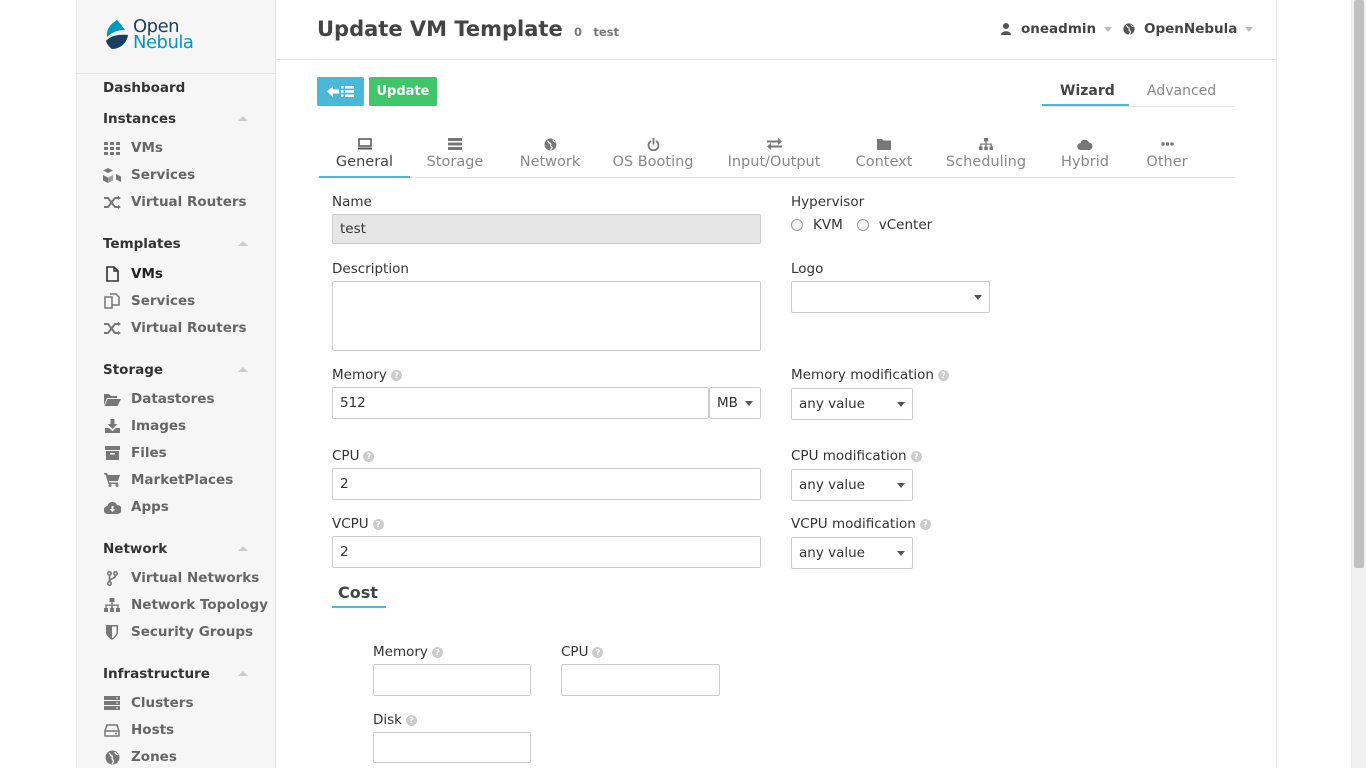 The width and height of the screenshot is (1366, 768). What do you see at coordinates (797, 225) in the screenshot?
I see `kvm-radio` at bounding box center [797, 225].